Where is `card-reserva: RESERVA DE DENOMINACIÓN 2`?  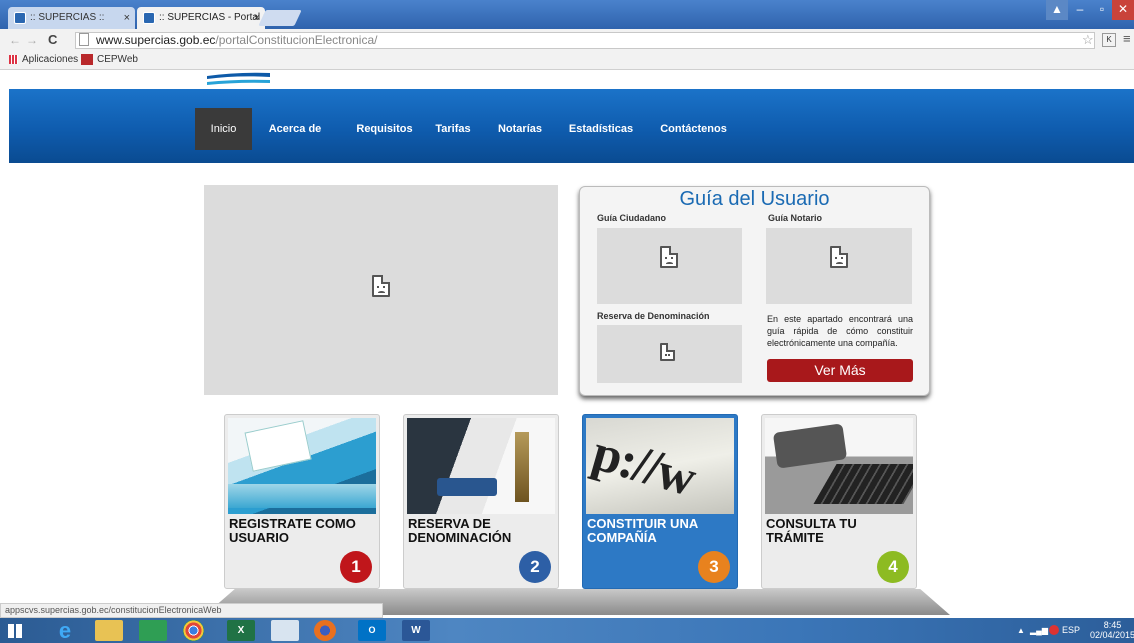
card-reserva: RESERVA DE DENOMINACIÓN 2 is located at coordinates (481, 501).